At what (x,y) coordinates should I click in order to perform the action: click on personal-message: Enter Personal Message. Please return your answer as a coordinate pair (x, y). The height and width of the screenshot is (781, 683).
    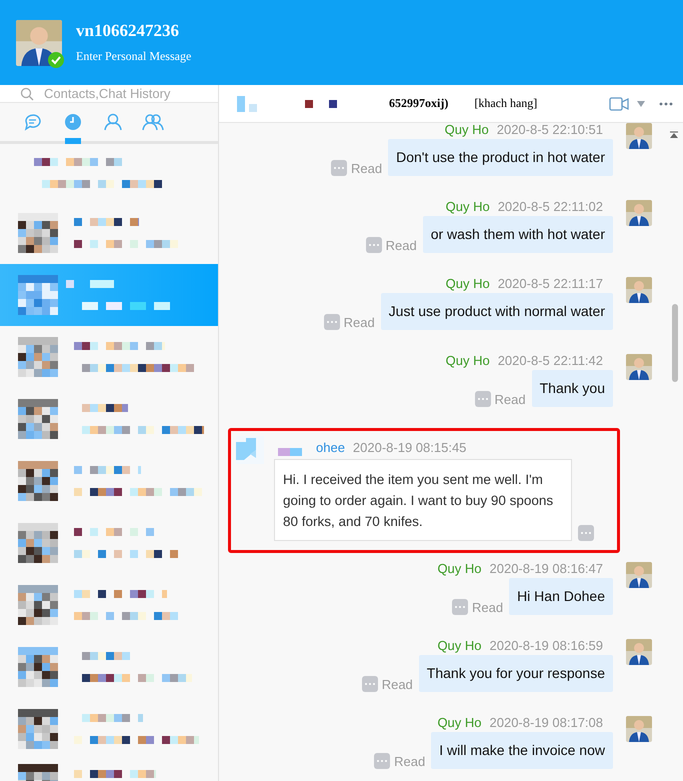
    Looking at the image, I should click on (134, 56).